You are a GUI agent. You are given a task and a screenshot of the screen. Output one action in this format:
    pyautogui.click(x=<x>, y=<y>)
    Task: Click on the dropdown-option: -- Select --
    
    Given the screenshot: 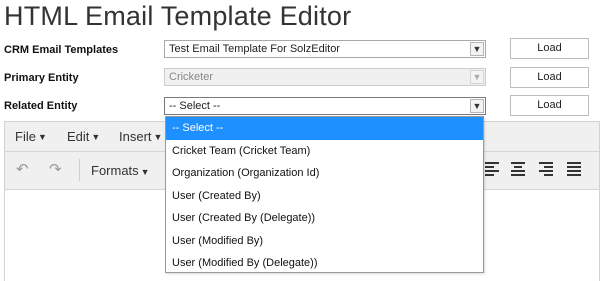 What is the action you would take?
    pyautogui.click(x=324, y=128)
    